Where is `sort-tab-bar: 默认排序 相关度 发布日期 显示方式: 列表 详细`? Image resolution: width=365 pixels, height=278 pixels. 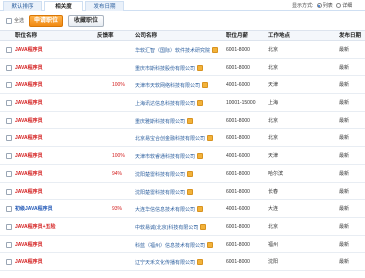 sort-tab-bar: 默认排序 相关度 发布日期 显示方式: 列表 详细 is located at coordinates (182, 5).